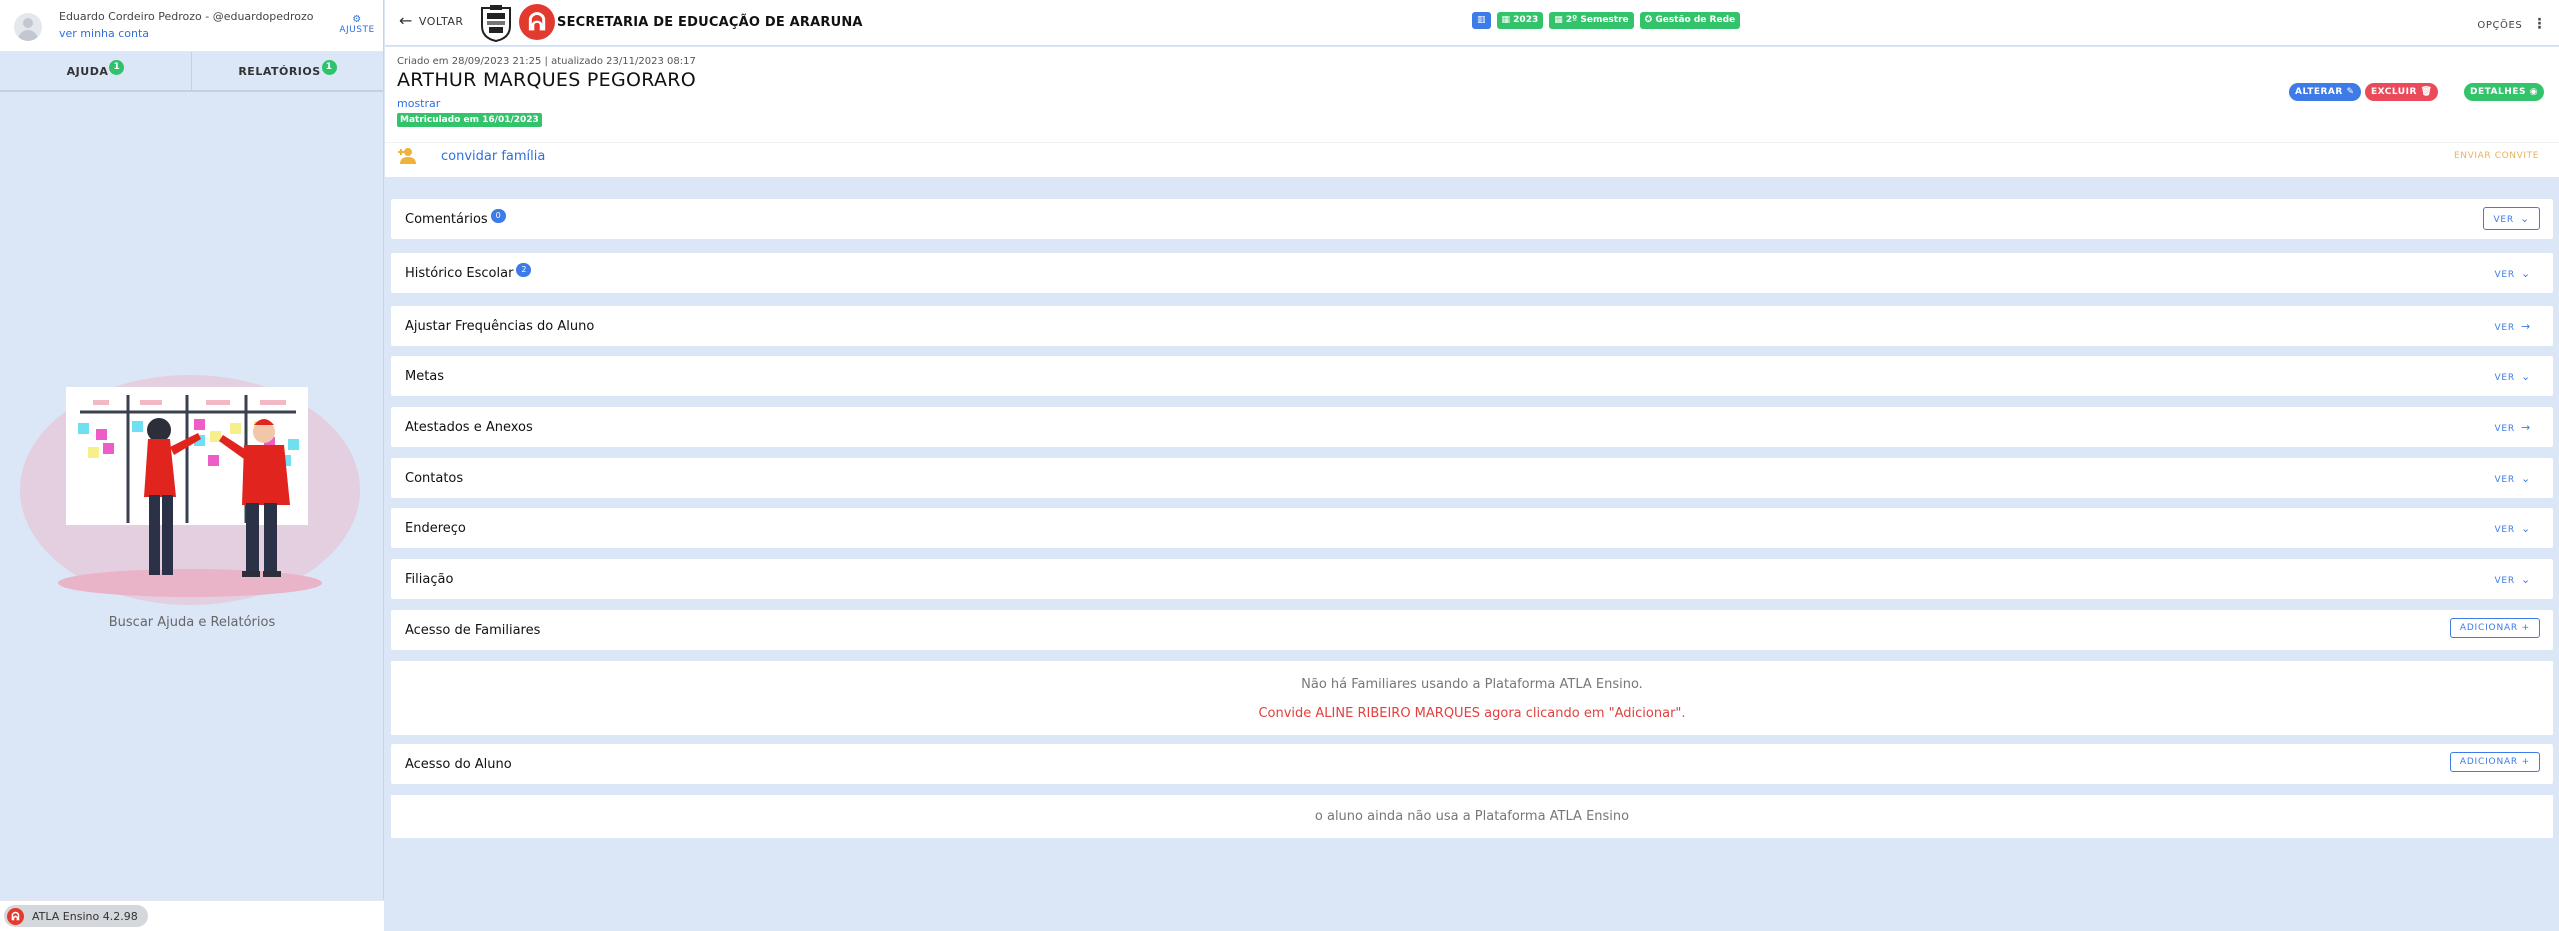 The image size is (2559, 931). Describe the element at coordinates (2500, 25) in the screenshot. I see `options-label: OPÇÕES` at that location.